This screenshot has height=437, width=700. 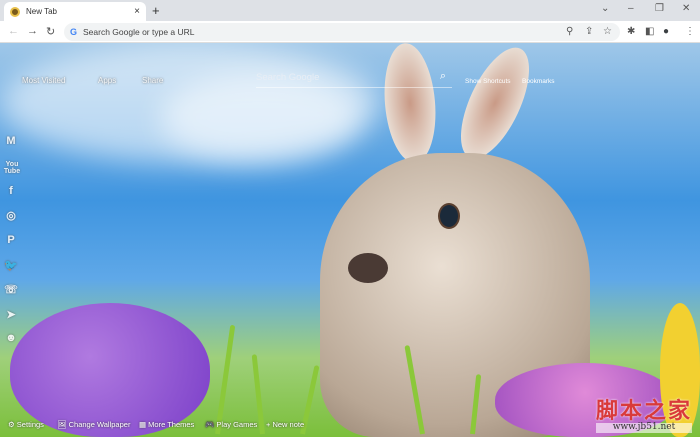 What do you see at coordinates (93, 424) in the screenshot?
I see `change-wallpaper-button: 🖼 Change Wallpaper` at bounding box center [93, 424].